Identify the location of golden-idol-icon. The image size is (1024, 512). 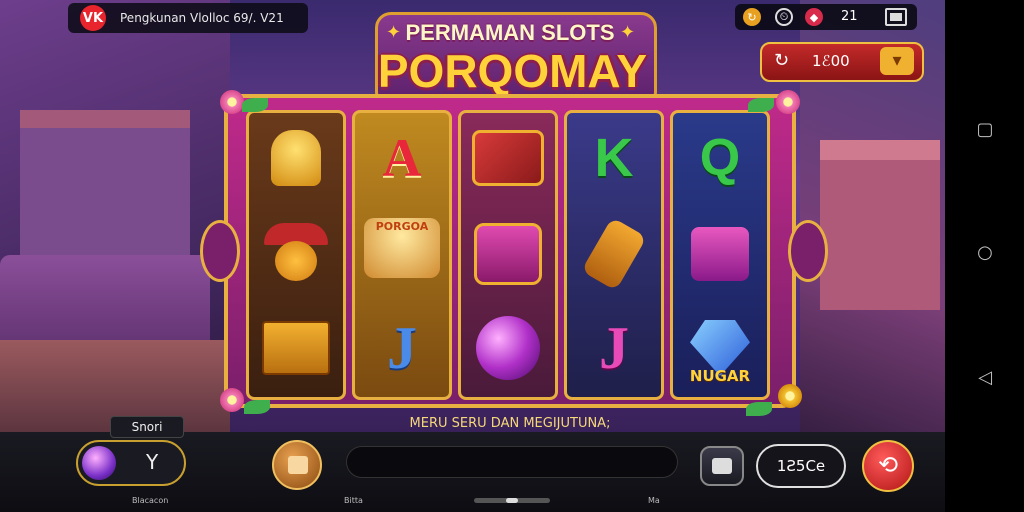
(296, 158).